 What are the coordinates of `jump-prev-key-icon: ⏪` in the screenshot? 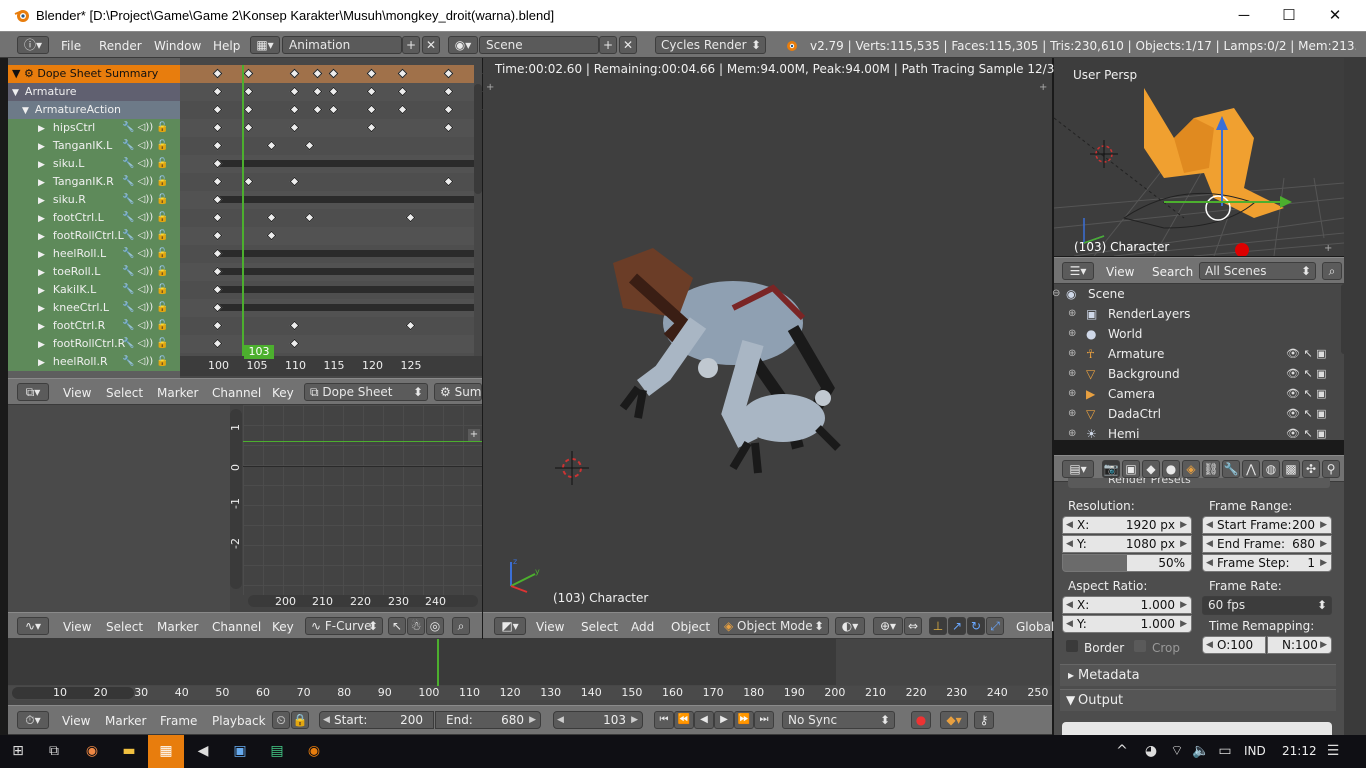 It's located at (684, 720).